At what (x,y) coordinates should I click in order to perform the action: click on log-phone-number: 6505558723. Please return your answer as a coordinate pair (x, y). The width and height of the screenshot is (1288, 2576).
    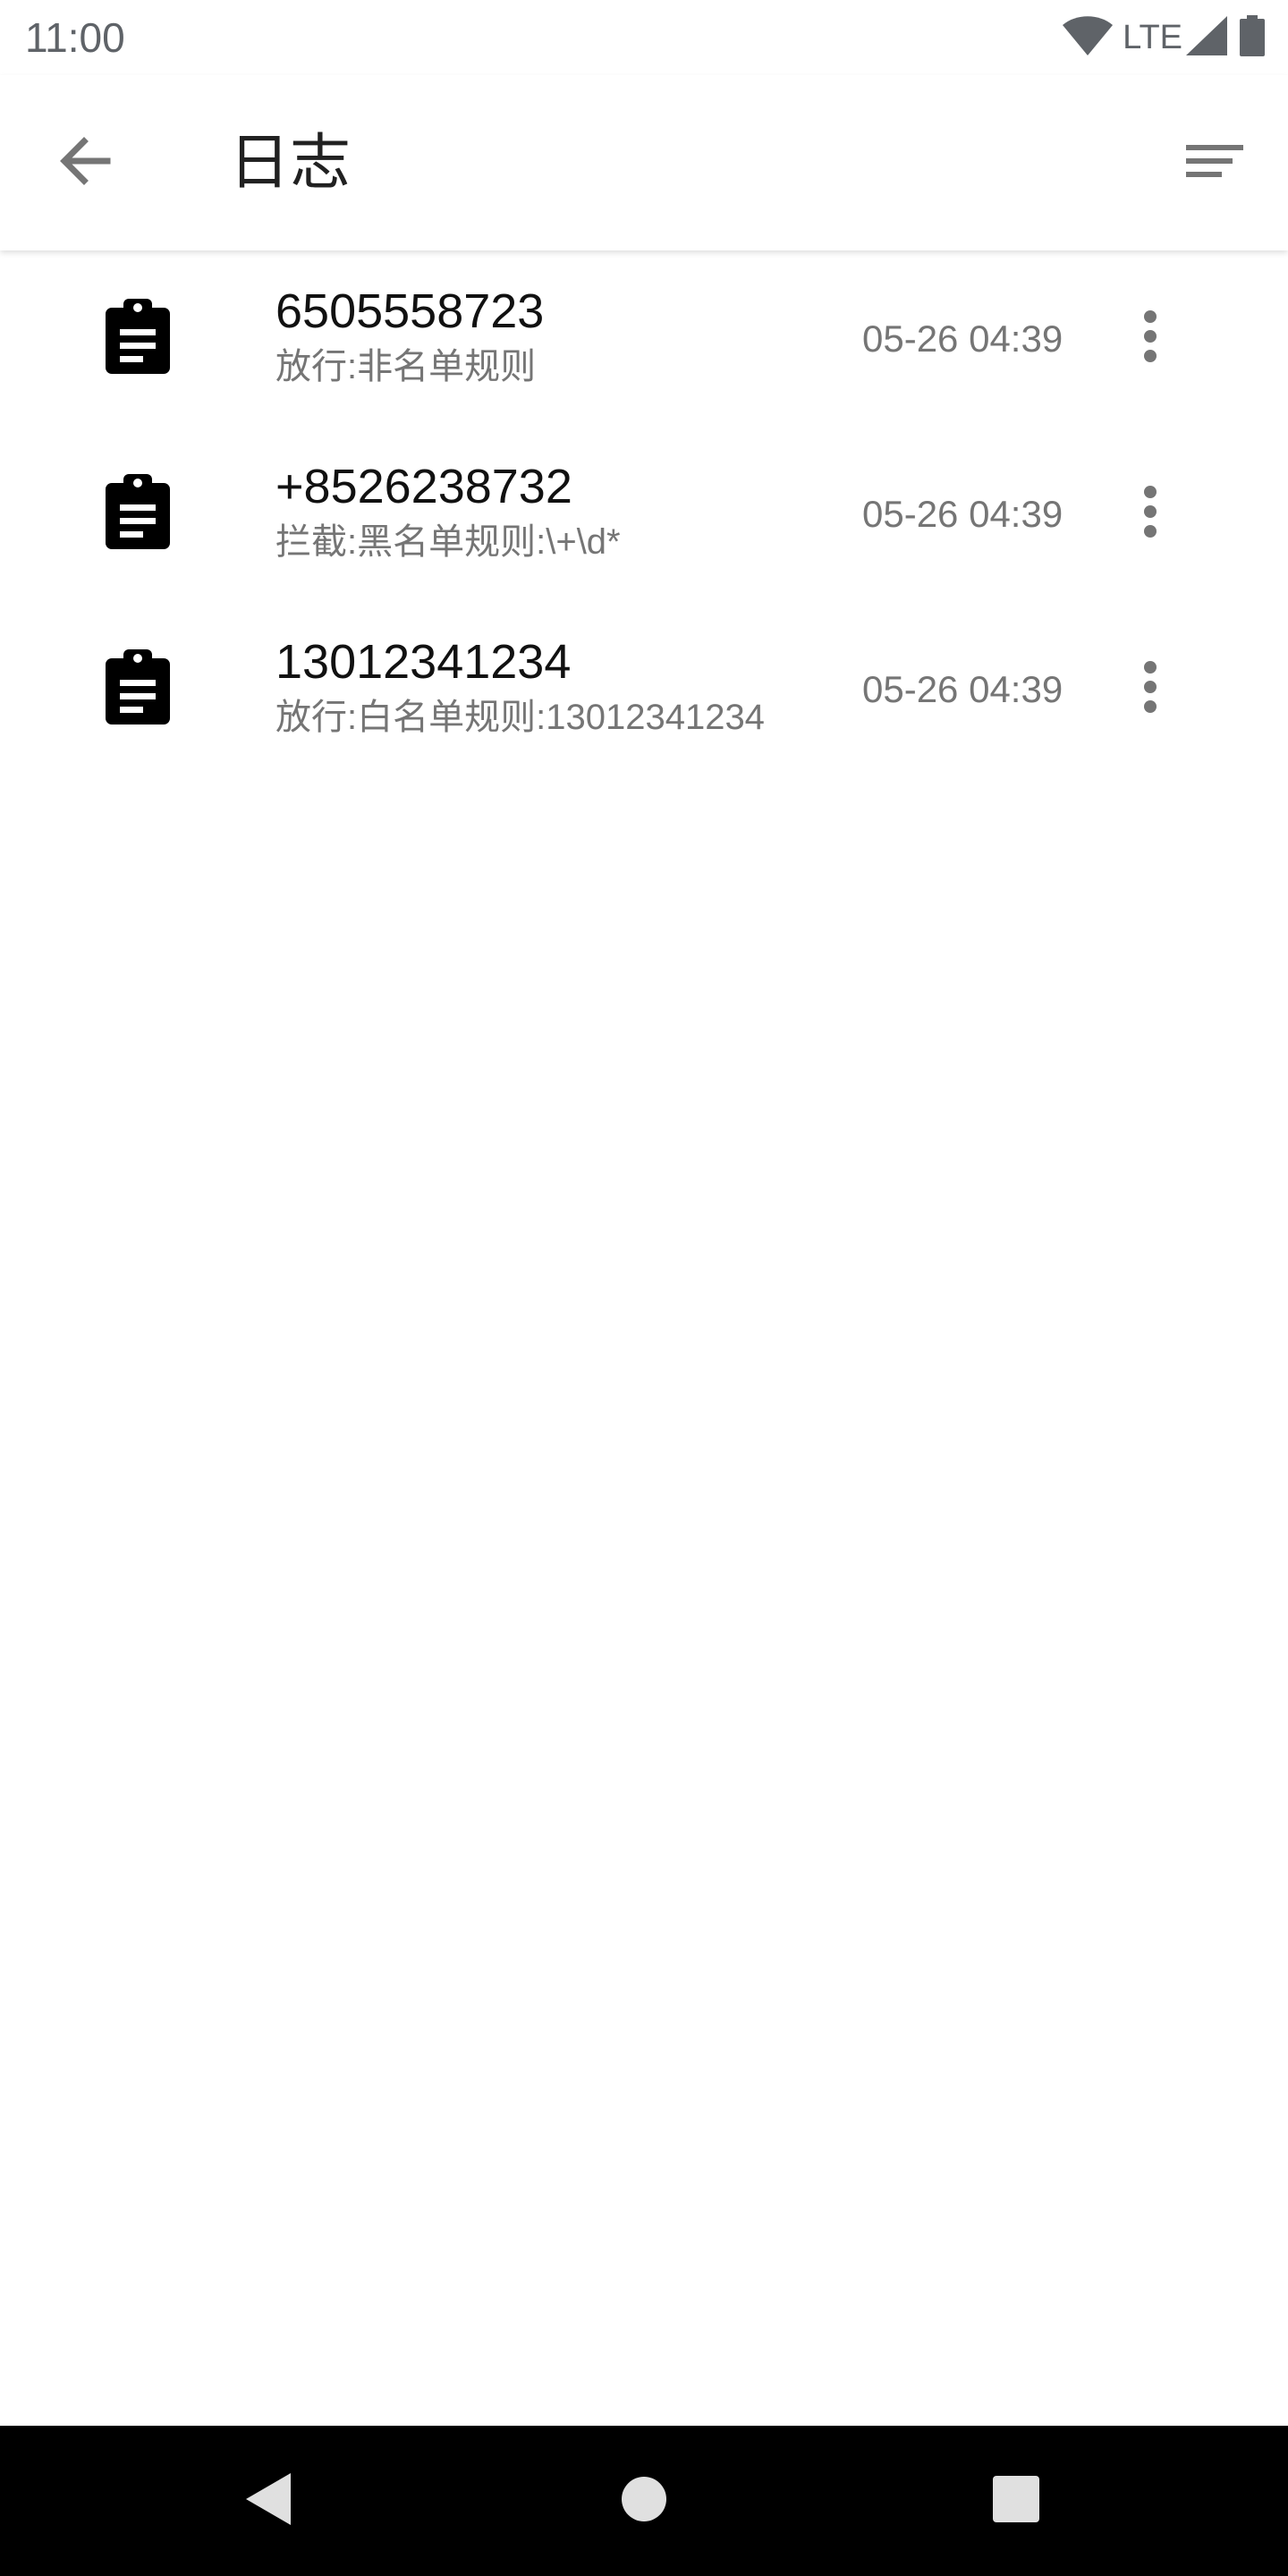
    Looking at the image, I should click on (410, 311).